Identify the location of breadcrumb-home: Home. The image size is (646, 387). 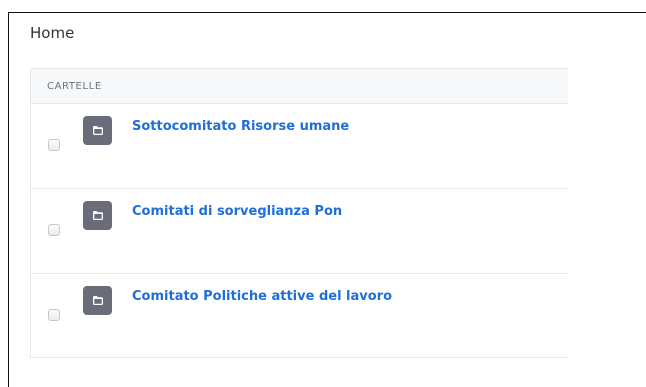
(52, 33).